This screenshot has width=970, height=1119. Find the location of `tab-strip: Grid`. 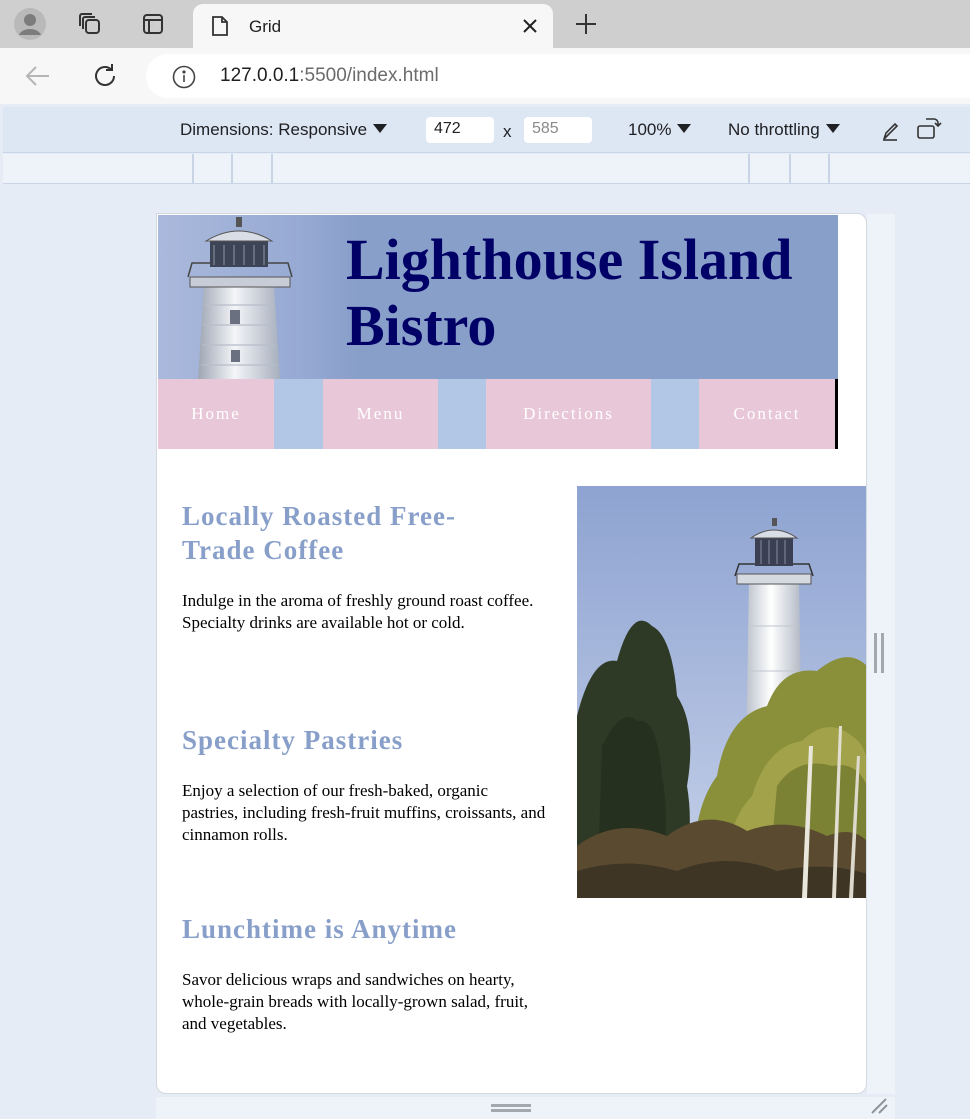

tab-strip: Grid is located at coordinates (485, 24).